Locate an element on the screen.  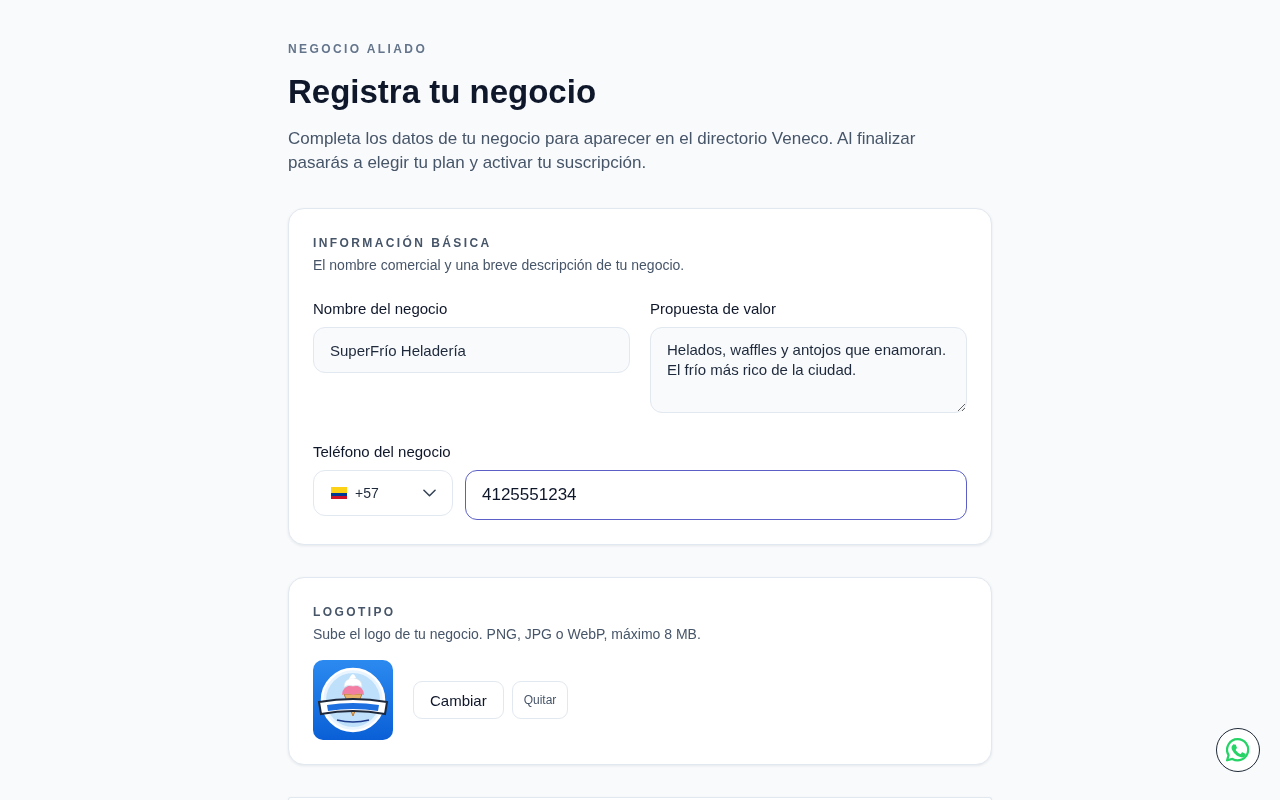
field-label: Nombre del negocio is located at coordinates (380, 309).